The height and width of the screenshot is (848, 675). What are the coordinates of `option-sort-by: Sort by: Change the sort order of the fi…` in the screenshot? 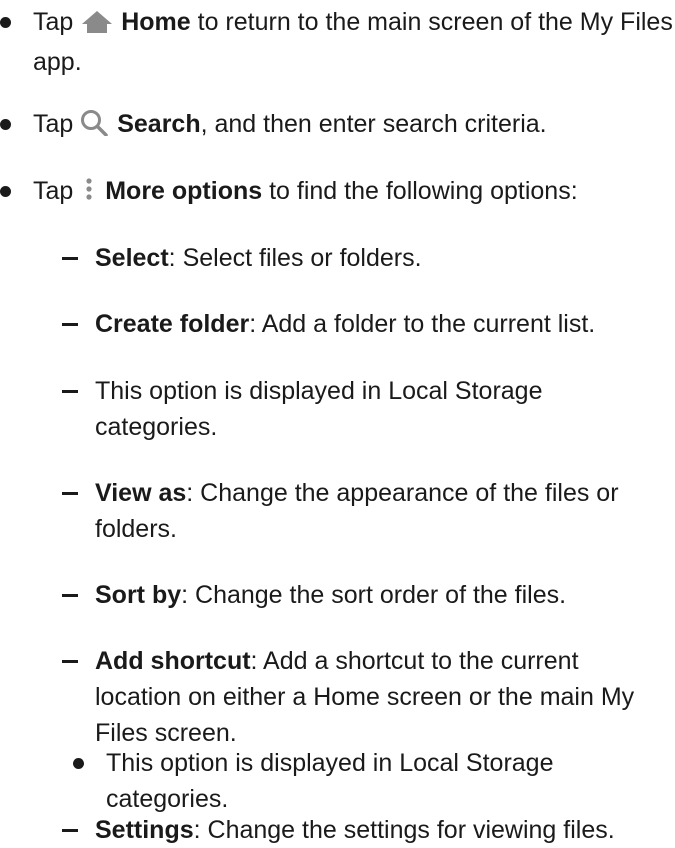 It's located at (366, 595).